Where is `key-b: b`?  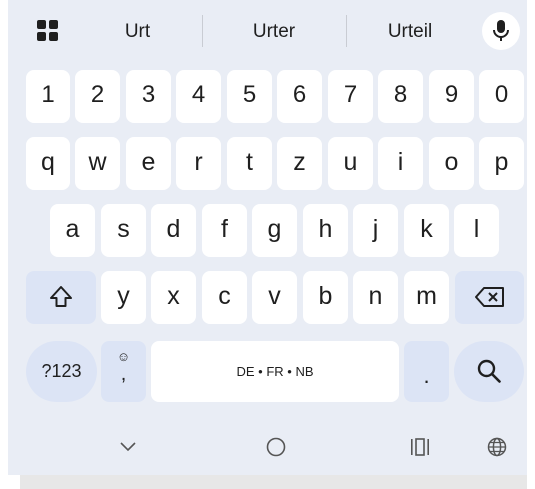
key-b: b is located at coordinates (325, 297).